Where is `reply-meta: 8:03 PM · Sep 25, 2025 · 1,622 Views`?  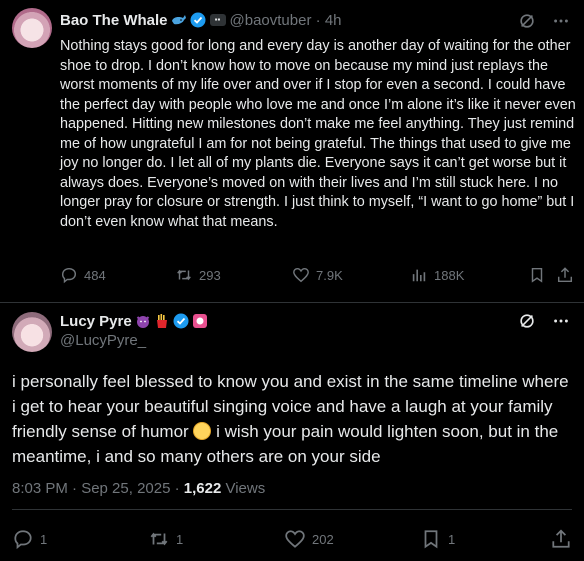 reply-meta: 8:03 PM · Sep 25, 2025 · 1,622 Views is located at coordinates (138, 488).